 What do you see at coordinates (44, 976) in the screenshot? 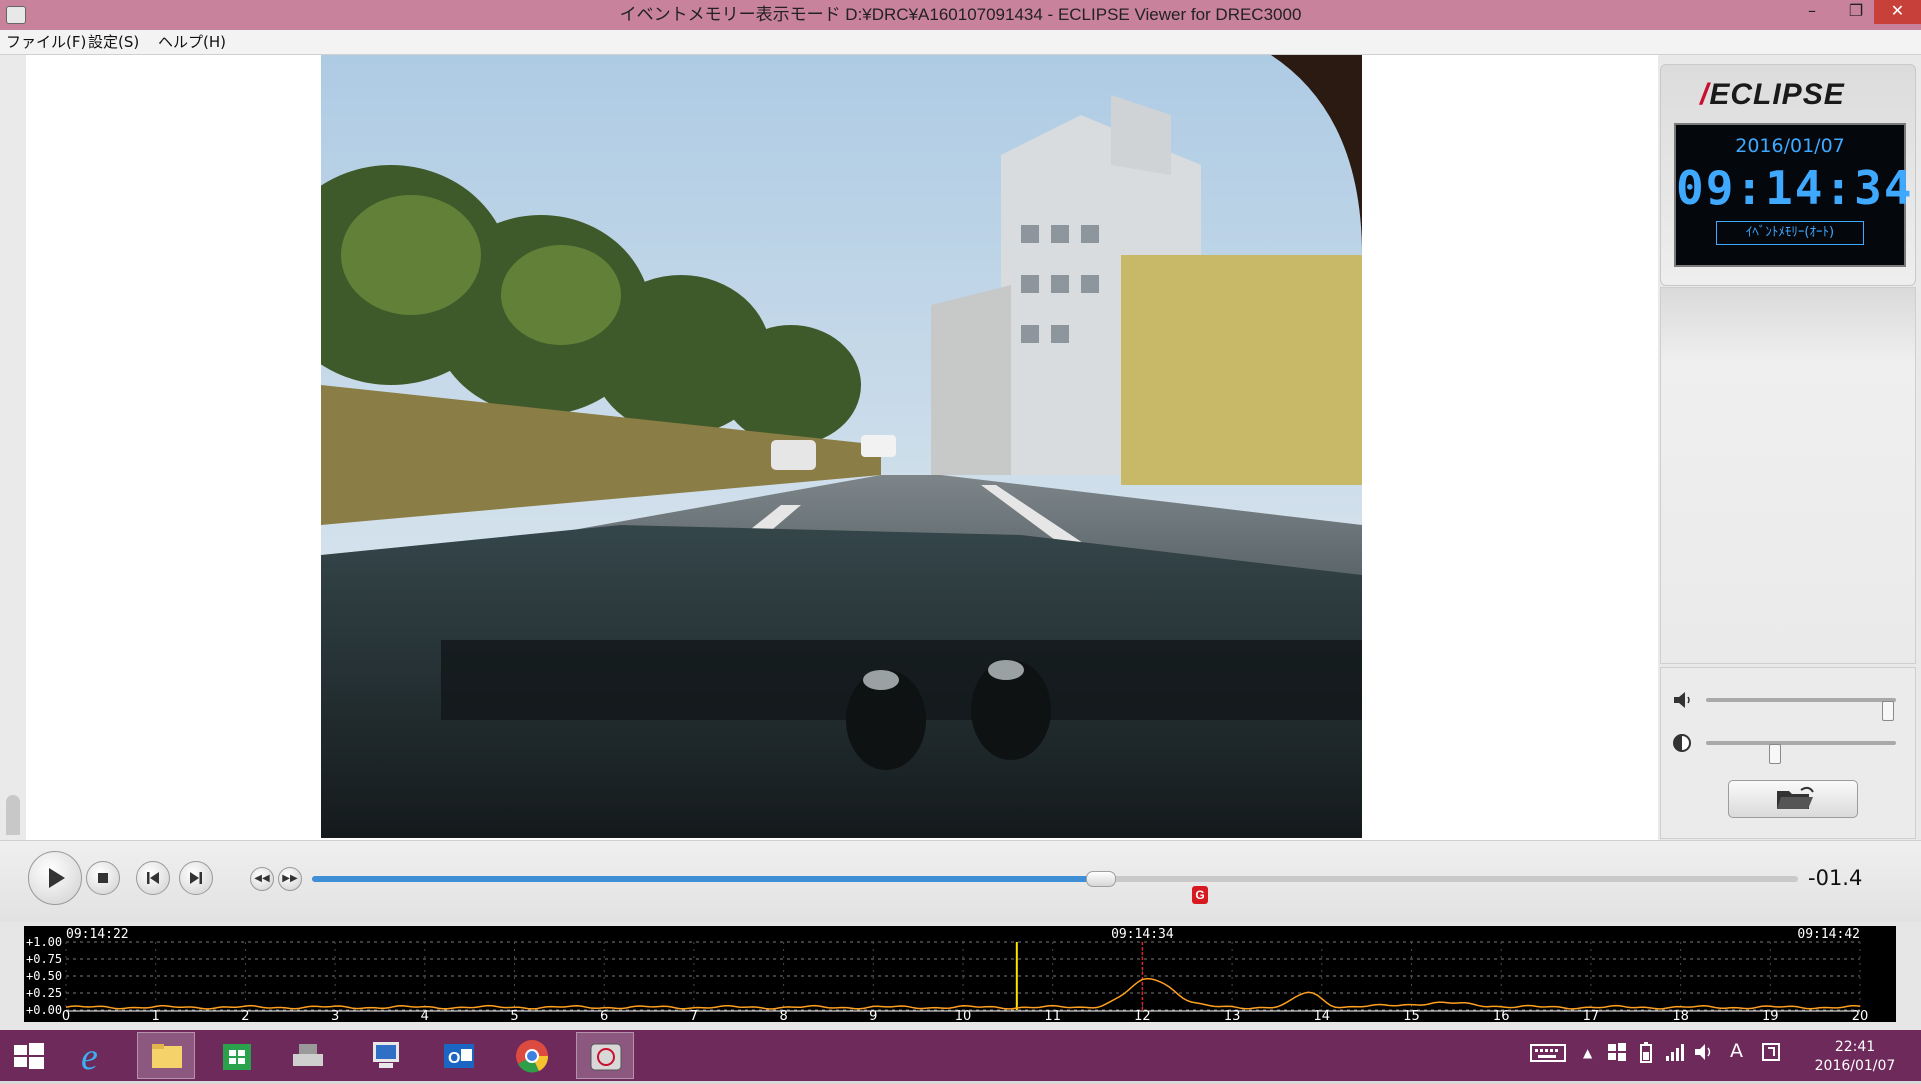
I see `y-tick-label: +0.50` at bounding box center [44, 976].